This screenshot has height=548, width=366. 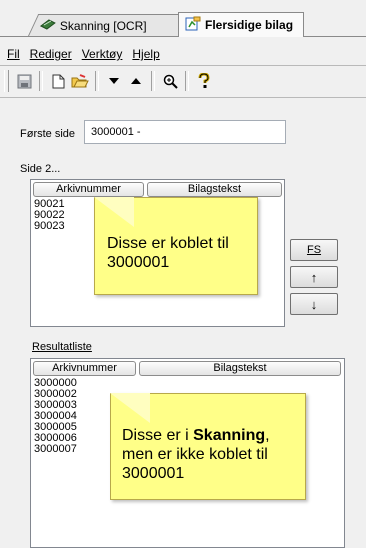 What do you see at coordinates (204, 81) in the screenshot?
I see `help-icon` at bounding box center [204, 81].